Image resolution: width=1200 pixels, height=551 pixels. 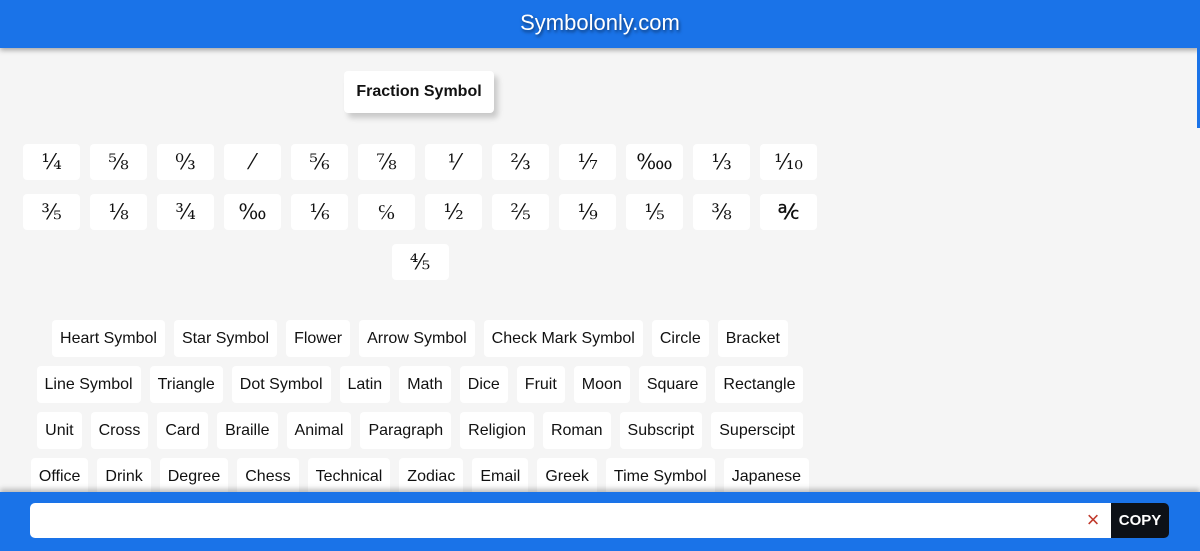 I want to click on symbol-input-wrapper: ×, so click(x=570, y=520).